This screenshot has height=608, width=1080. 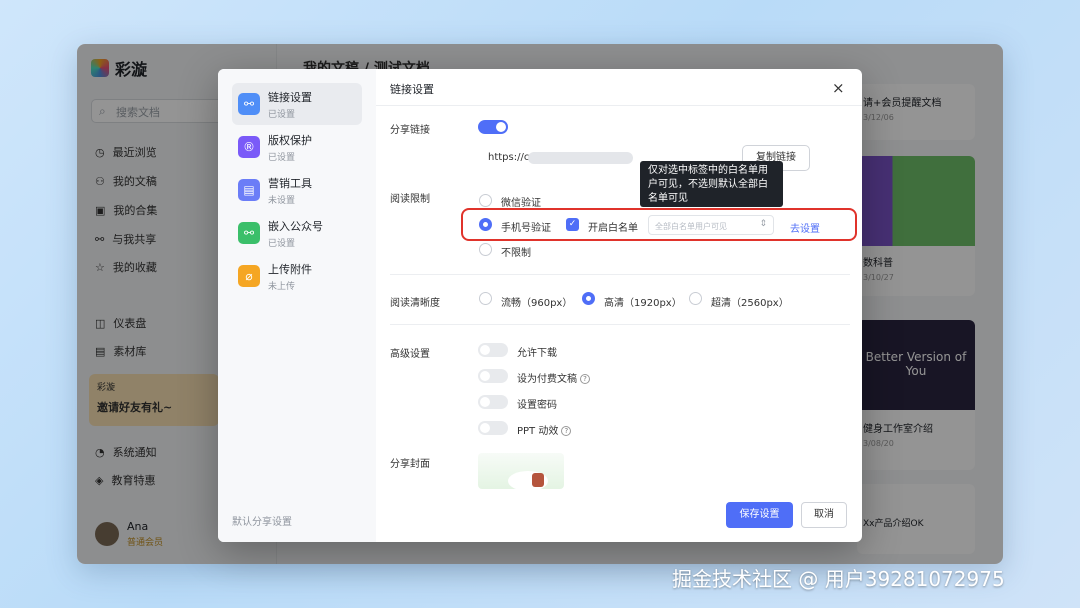 I want to click on settings-nav-title: 上传附件, so click(x=290, y=269).